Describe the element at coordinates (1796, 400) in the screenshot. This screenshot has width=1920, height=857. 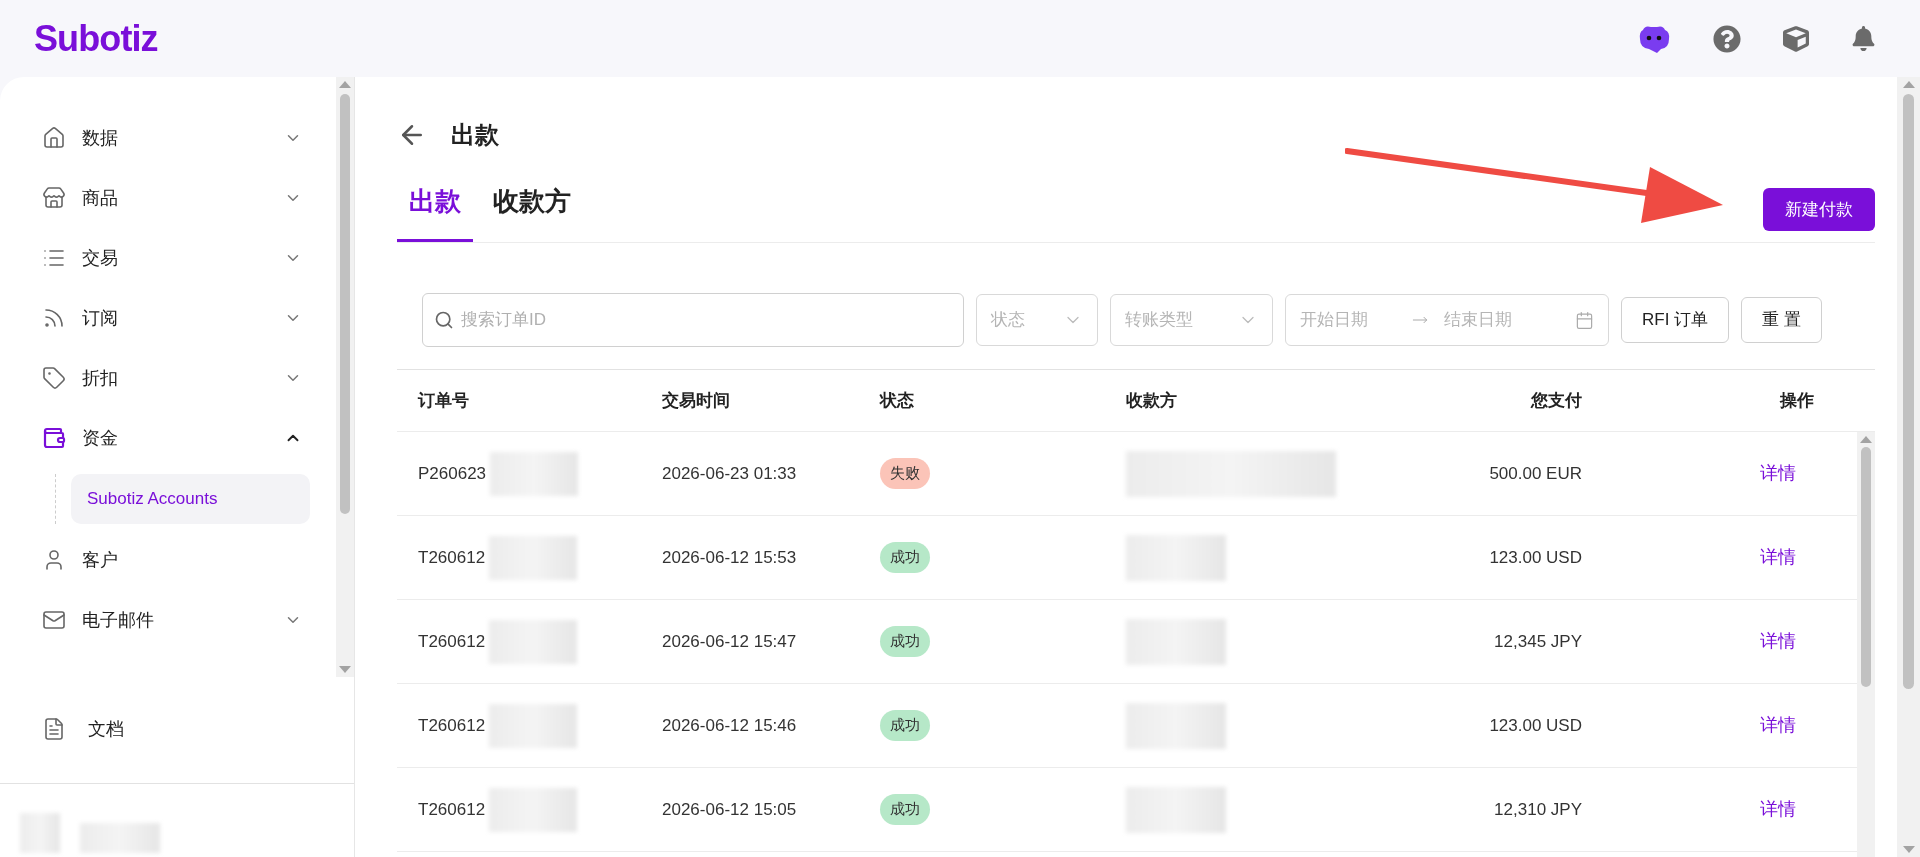
I see `column-header: 操作` at that location.